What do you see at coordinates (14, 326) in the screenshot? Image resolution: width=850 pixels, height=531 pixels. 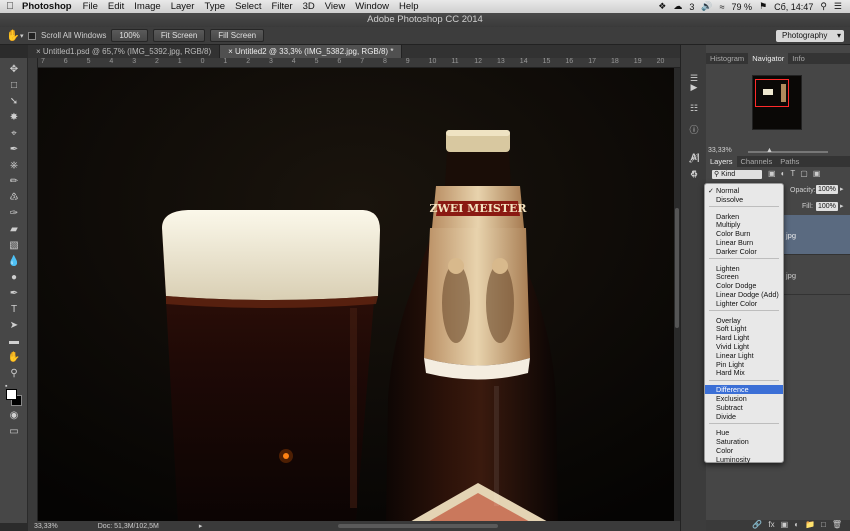 I see `path-select-tool-icon: ➤` at bounding box center [14, 326].